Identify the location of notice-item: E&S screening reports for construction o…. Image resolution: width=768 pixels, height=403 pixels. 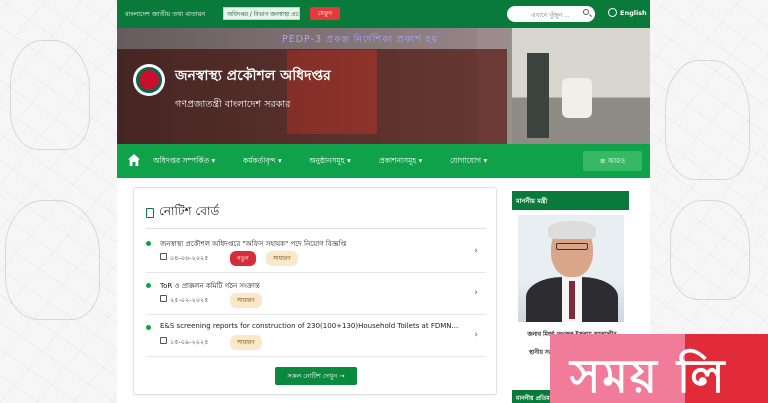
(316, 337).